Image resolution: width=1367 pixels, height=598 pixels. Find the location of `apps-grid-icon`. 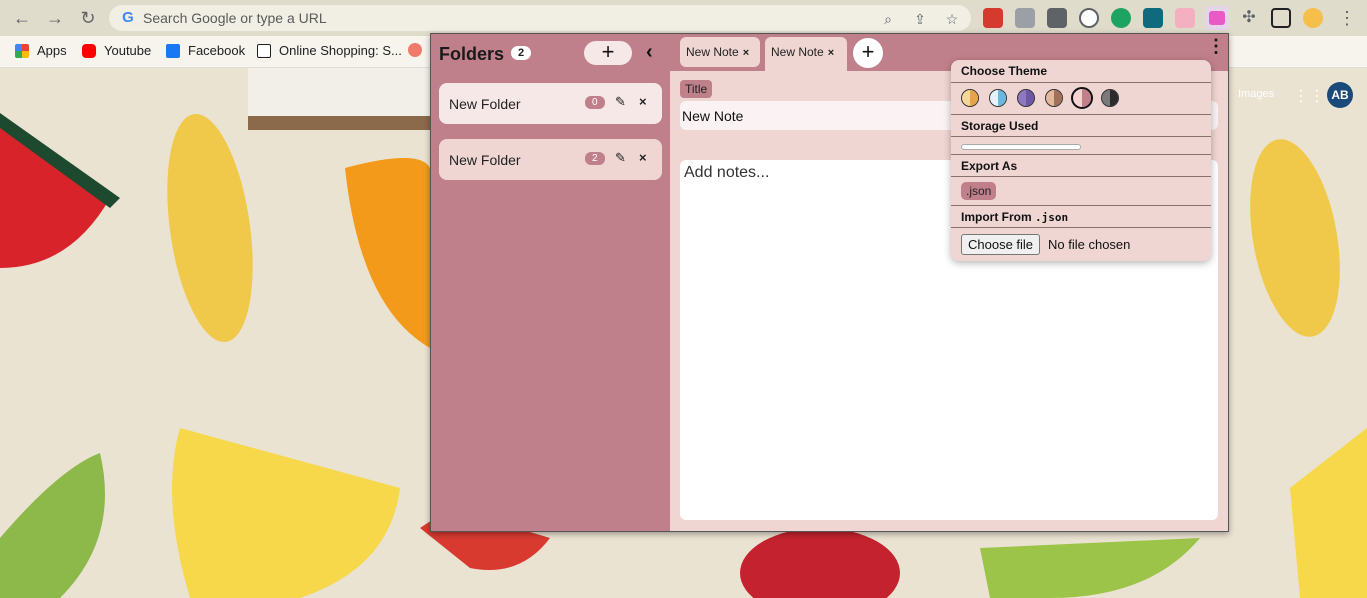

apps-grid-icon is located at coordinates (22, 50).